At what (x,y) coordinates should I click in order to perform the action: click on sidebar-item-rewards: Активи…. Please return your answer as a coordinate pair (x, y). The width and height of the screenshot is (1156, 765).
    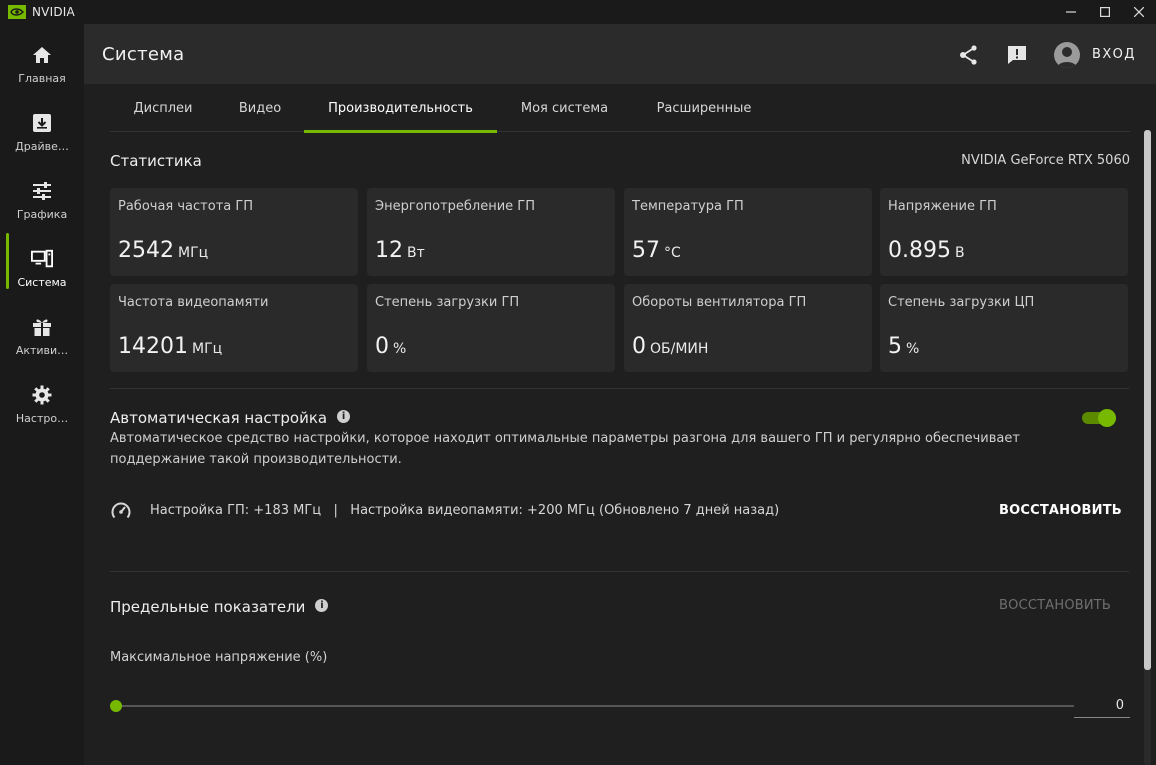
    Looking at the image, I should click on (42, 336).